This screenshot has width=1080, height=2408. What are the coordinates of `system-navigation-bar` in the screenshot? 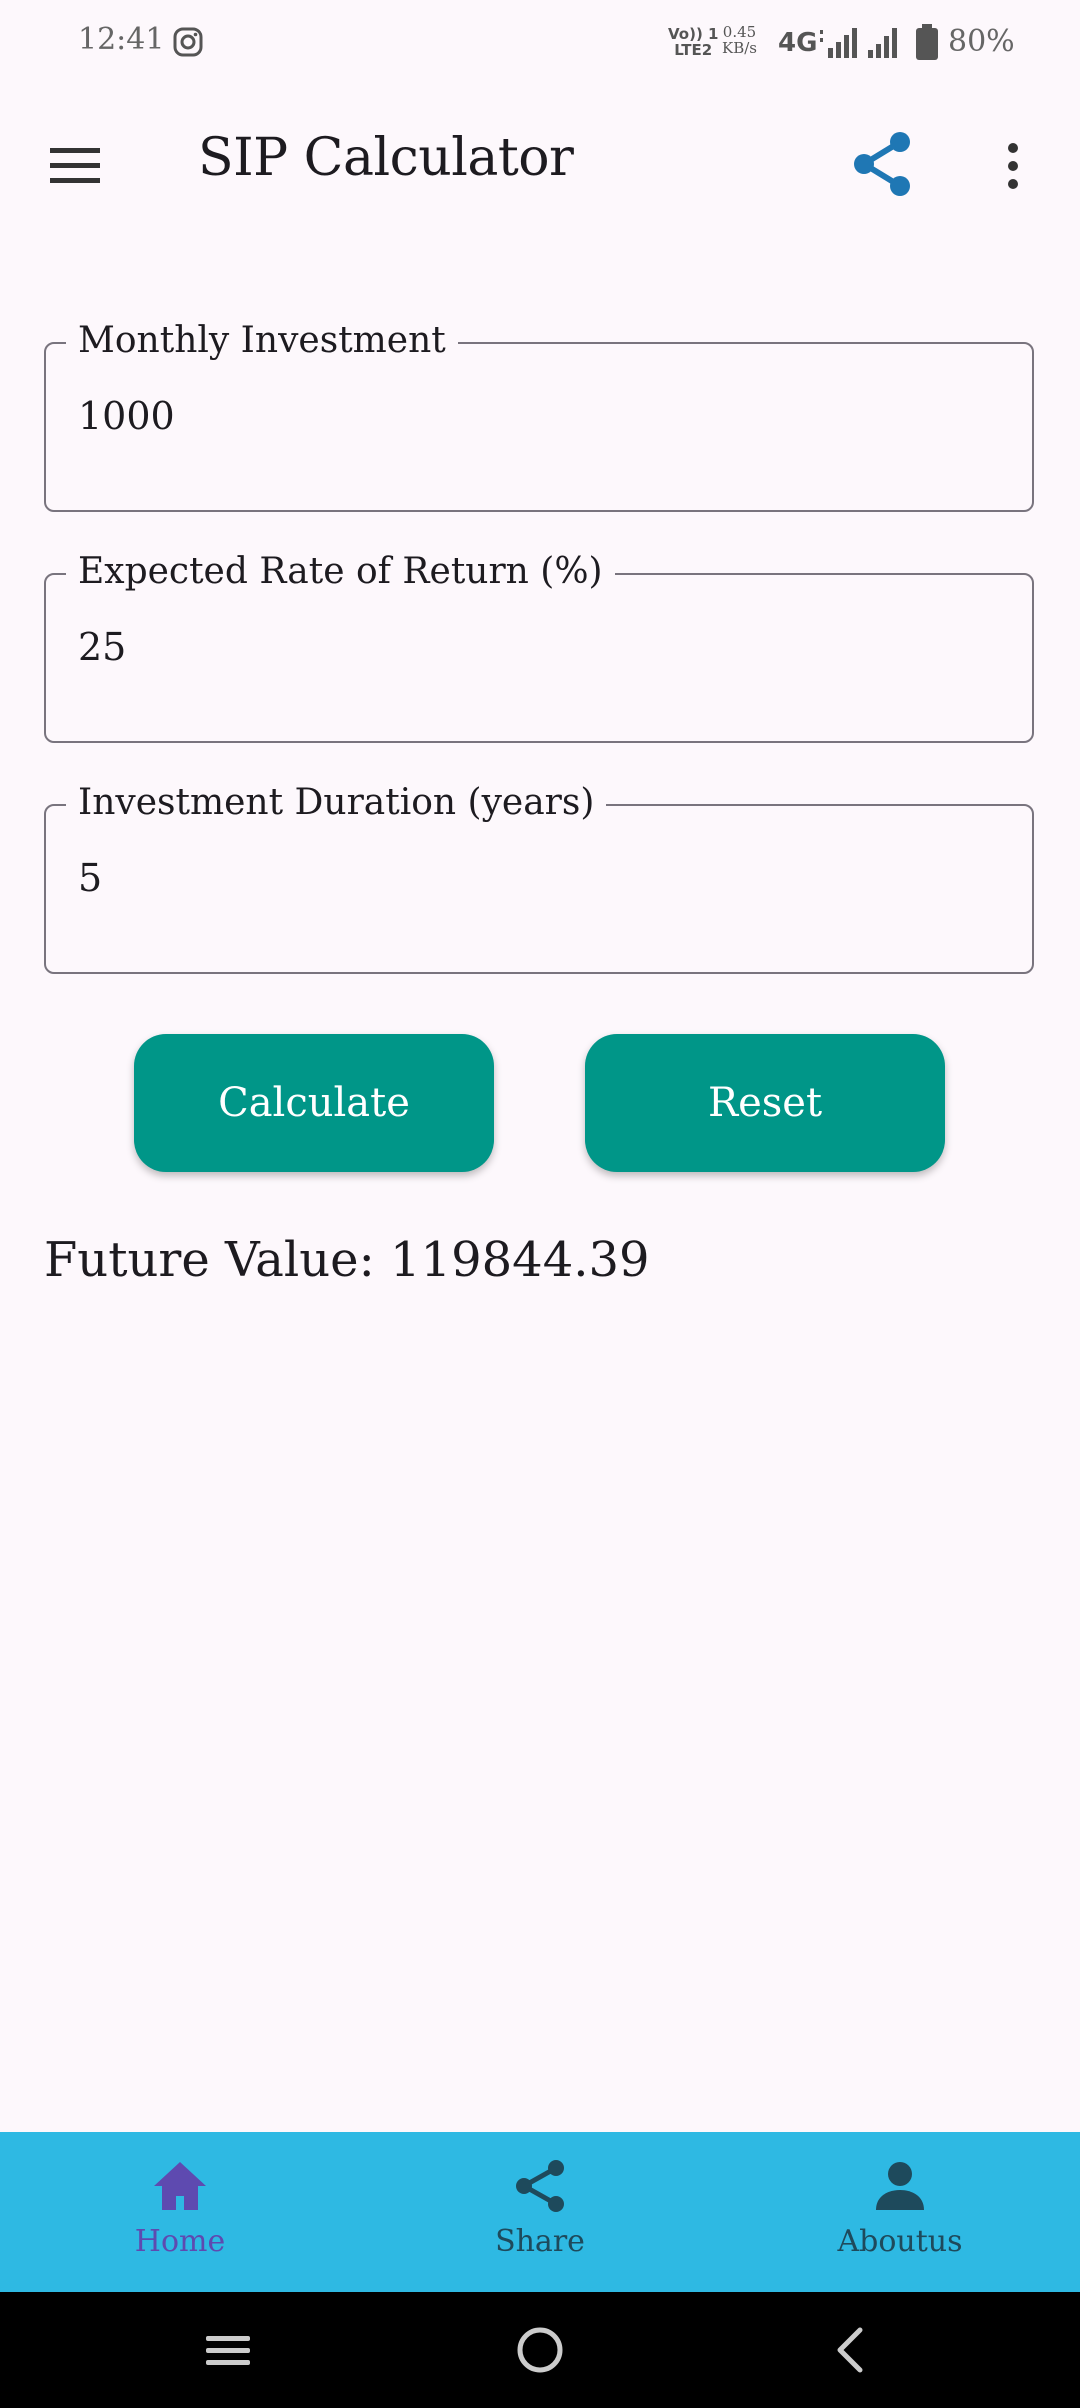 It's located at (540, 2350).